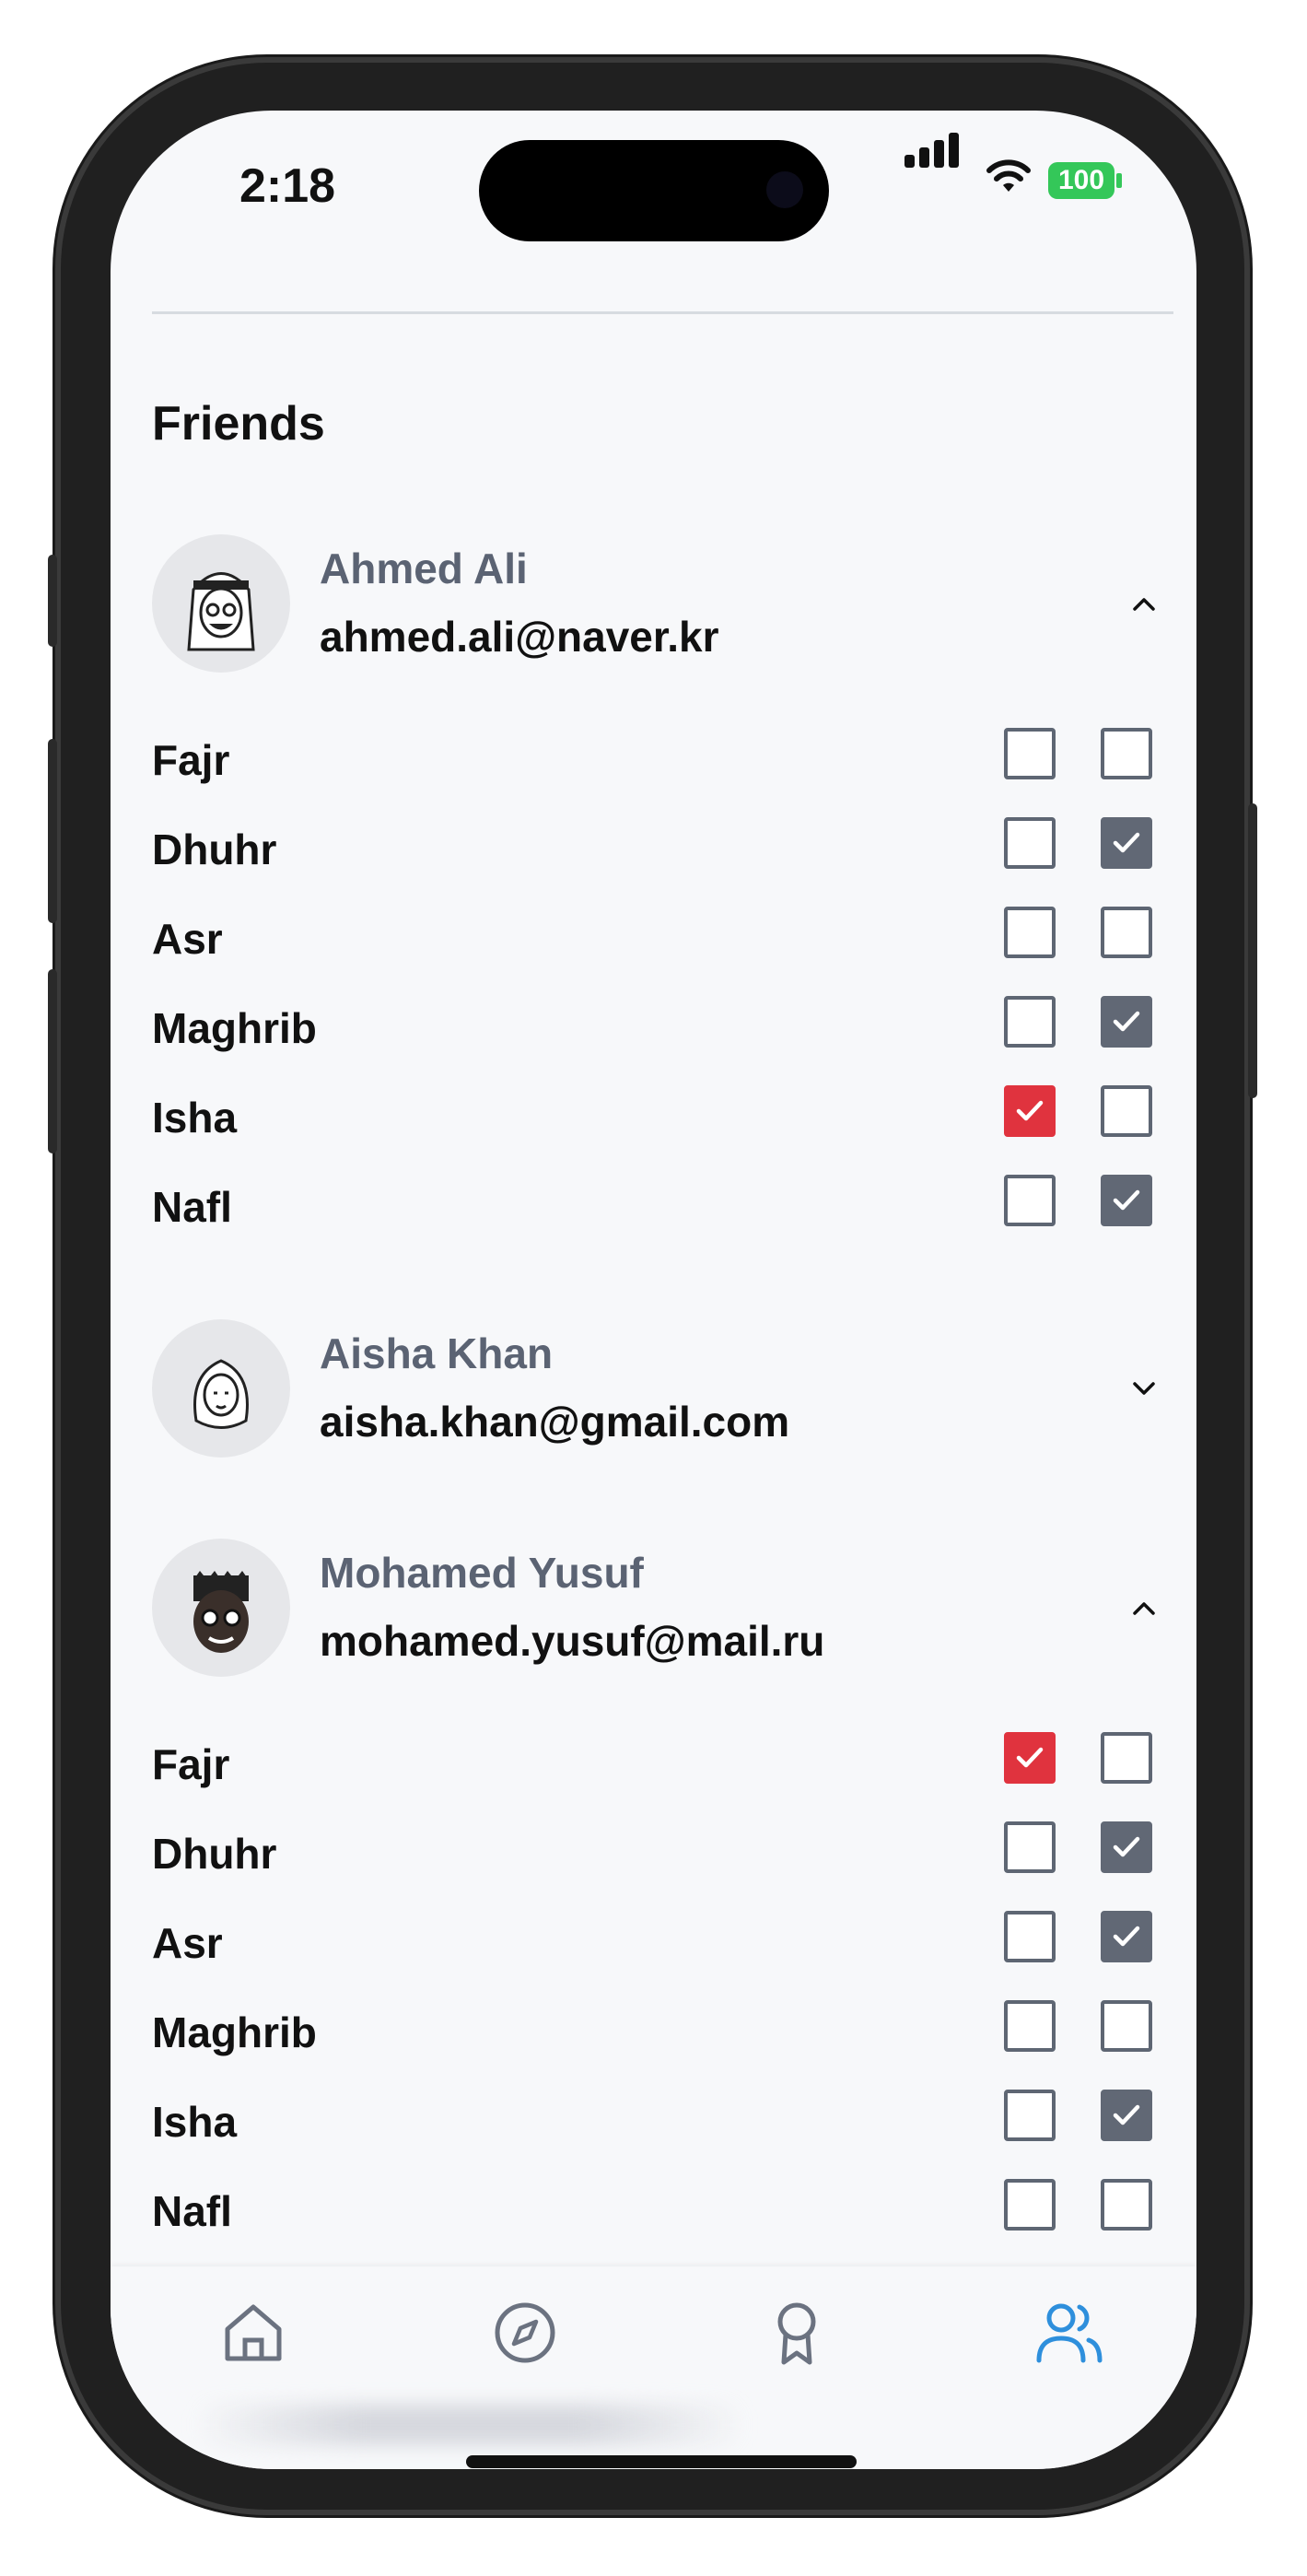  What do you see at coordinates (785, 189) in the screenshot?
I see `camera-icon` at bounding box center [785, 189].